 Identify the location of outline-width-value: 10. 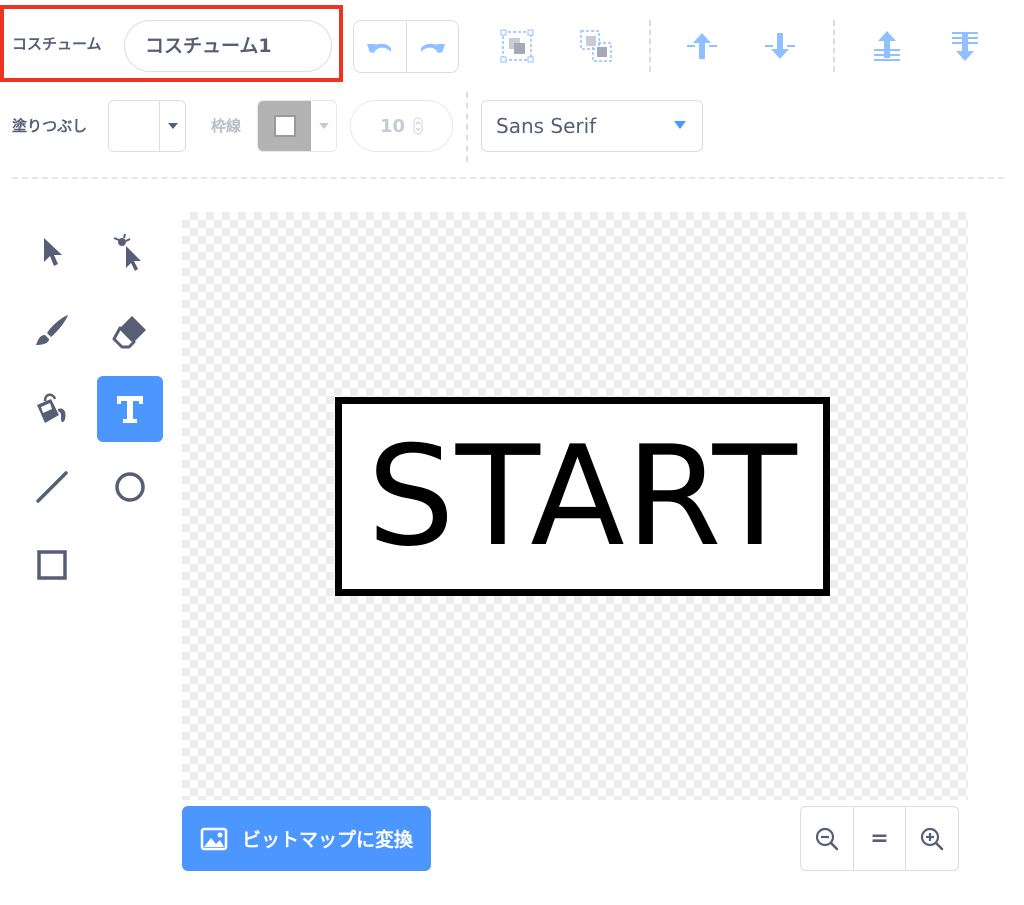
(392, 126).